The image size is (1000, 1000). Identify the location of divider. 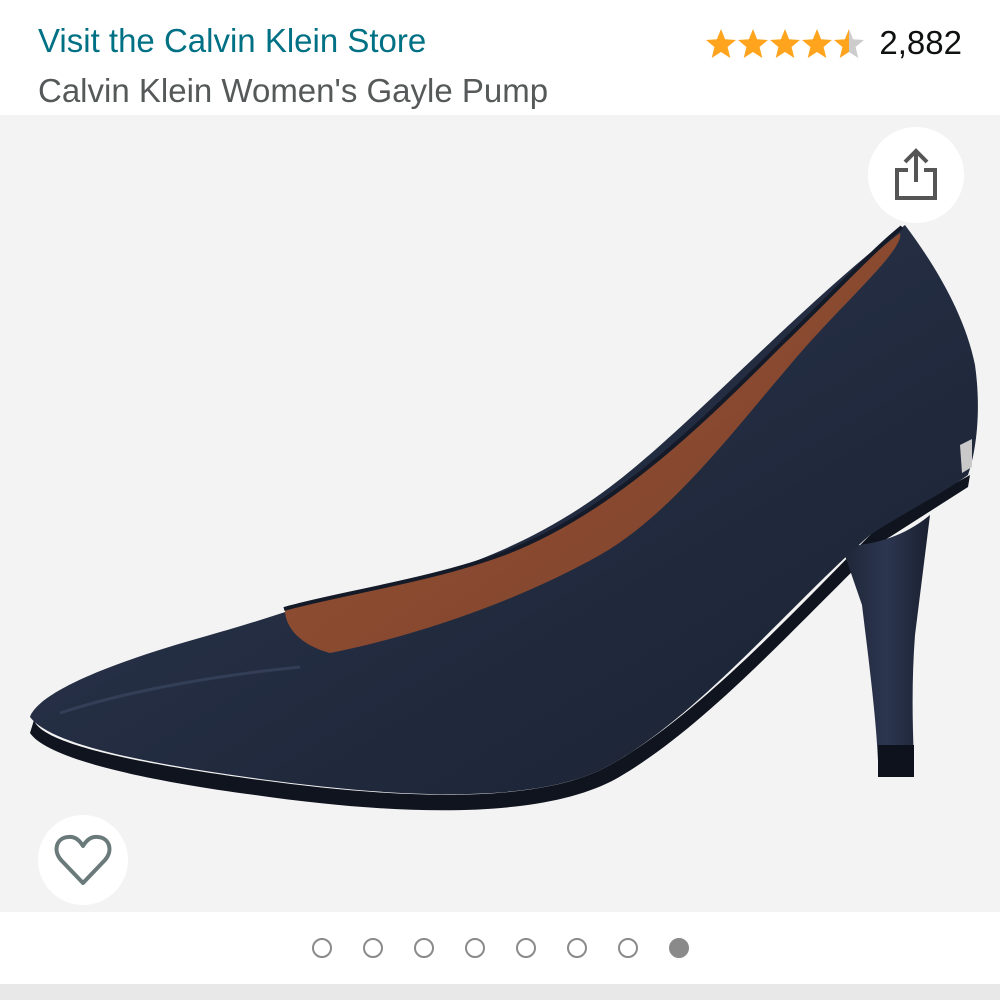
(500, 992).